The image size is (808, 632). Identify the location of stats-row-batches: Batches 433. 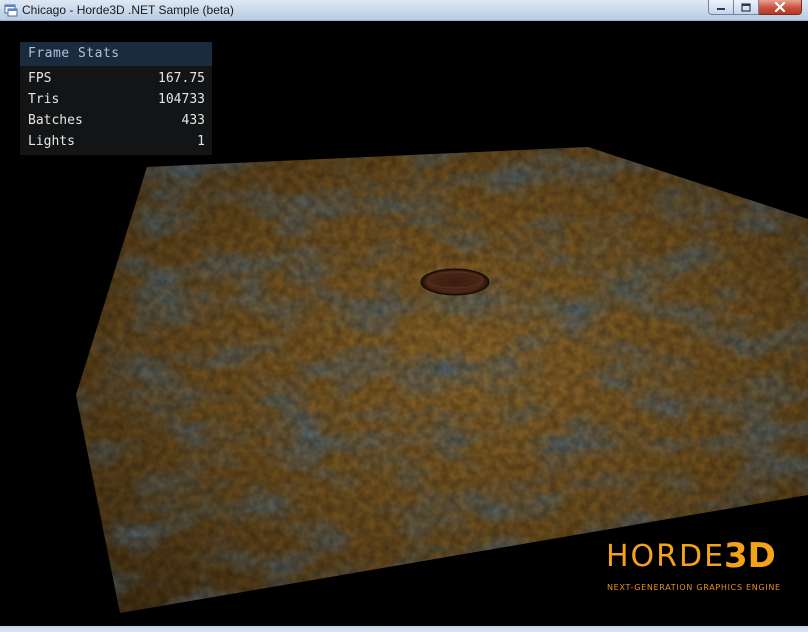
(116, 120).